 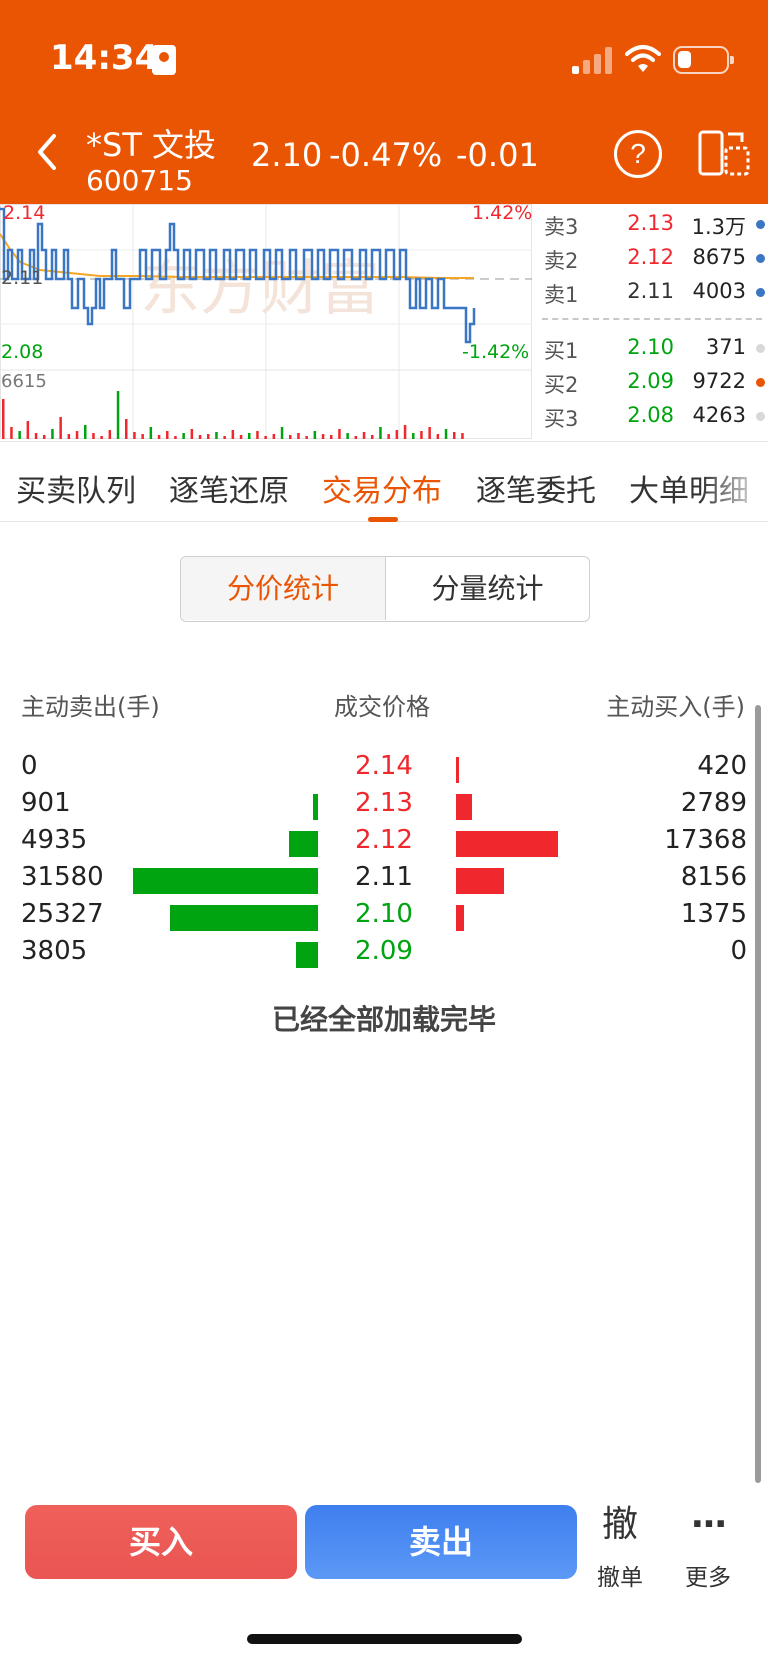 What do you see at coordinates (441, 1542) in the screenshot?
I see `sell-button: 卖出` at bounding box center [441, 1542].